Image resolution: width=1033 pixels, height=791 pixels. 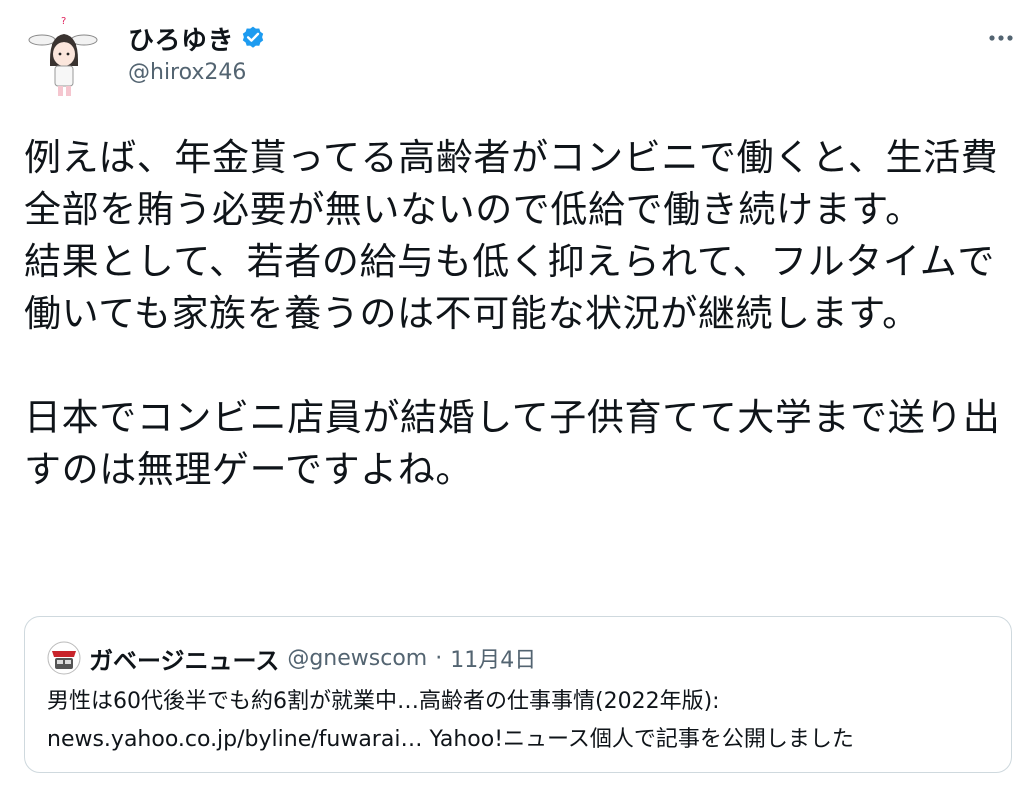 What do you see at coordinates (63, 58) in the screenshot?
I see `author-avatar: ?` at bounding box center [63, 58].